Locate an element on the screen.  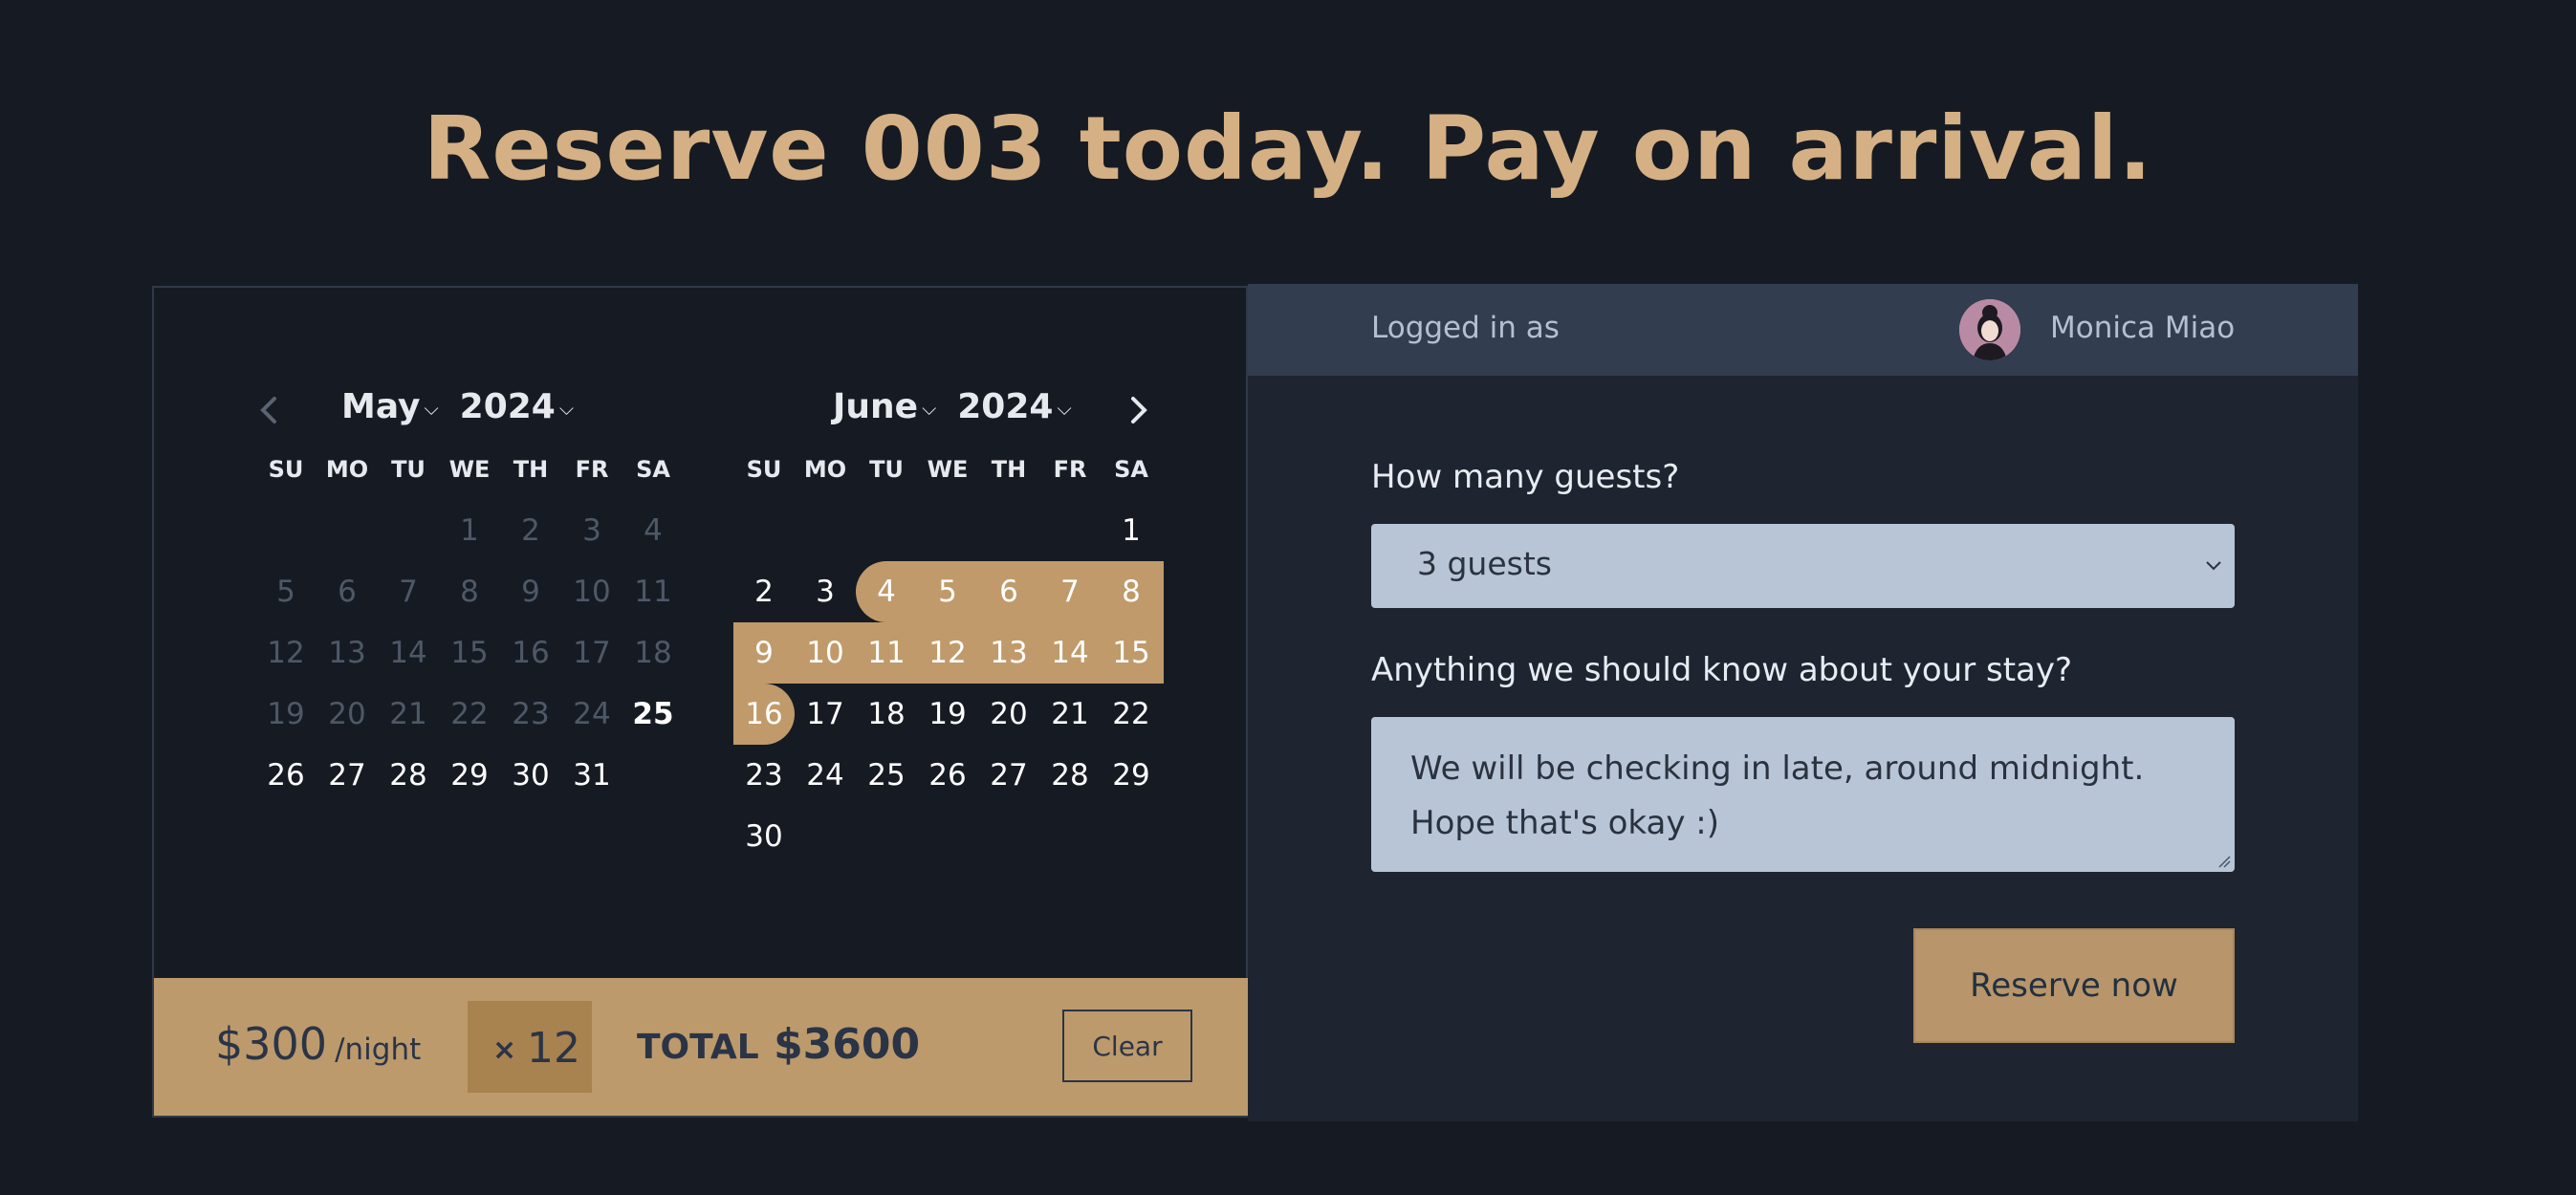
calendar-day: 5 is located at coordinates (947, 591).